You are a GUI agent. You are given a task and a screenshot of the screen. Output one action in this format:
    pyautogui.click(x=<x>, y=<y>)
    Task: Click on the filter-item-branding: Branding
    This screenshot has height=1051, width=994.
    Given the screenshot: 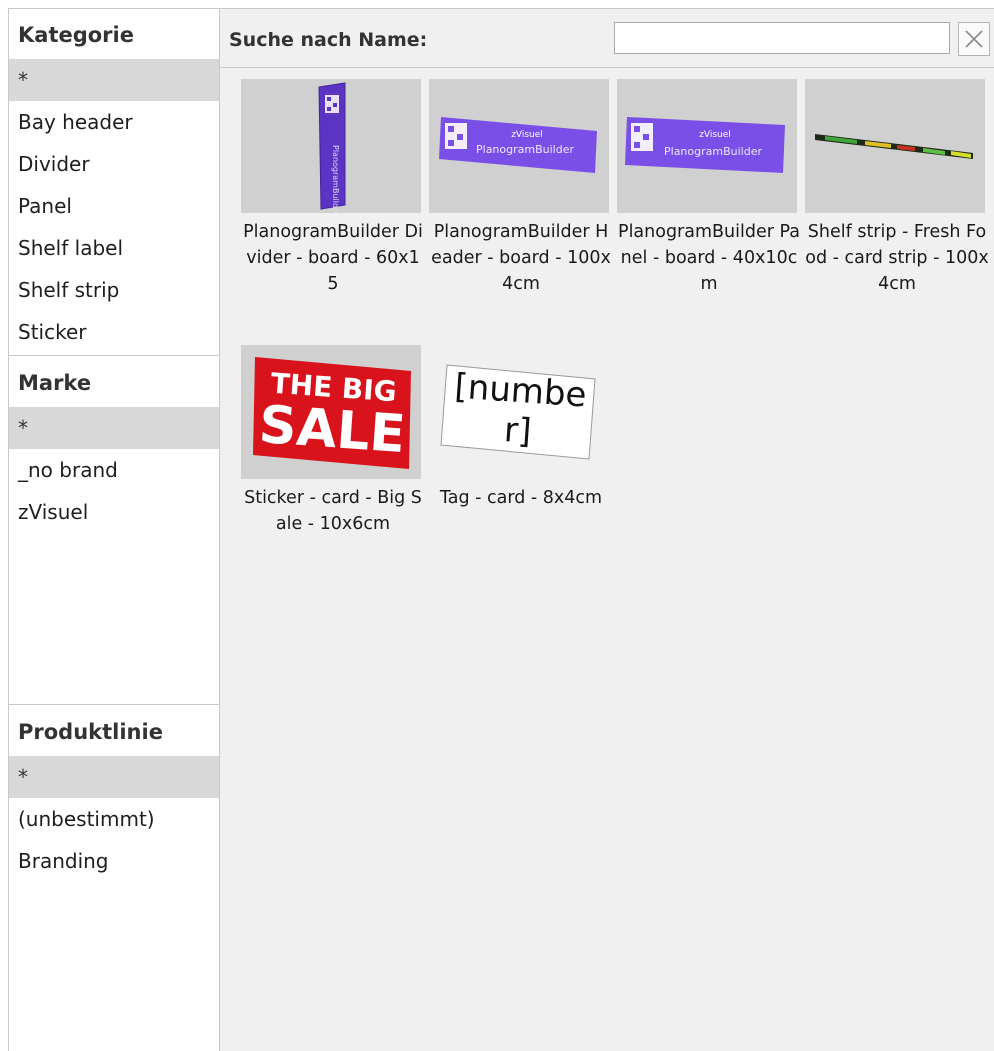 What is the action you would take?
    pyautogui.click(x=114, y=861)
    